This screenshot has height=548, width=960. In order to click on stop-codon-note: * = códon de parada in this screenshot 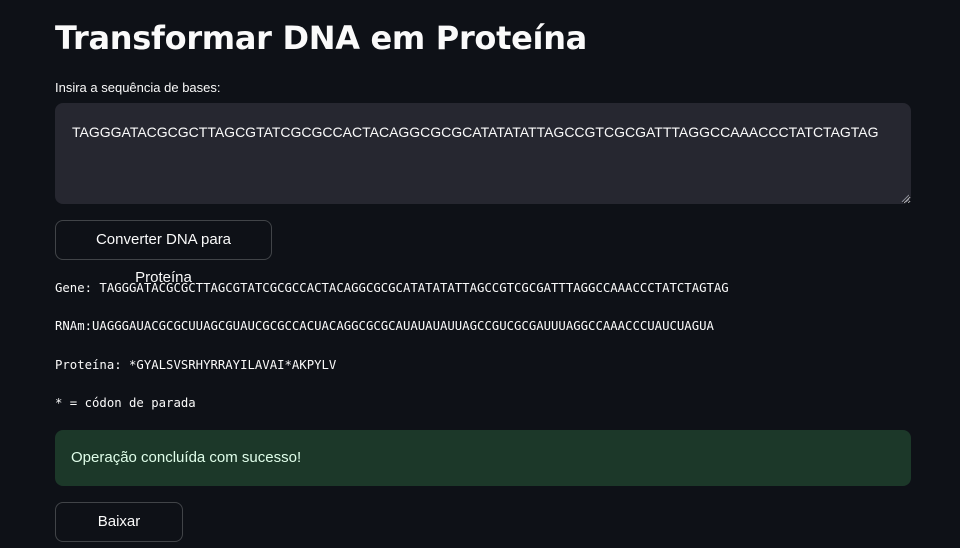, I will do `click(125, 403)`.